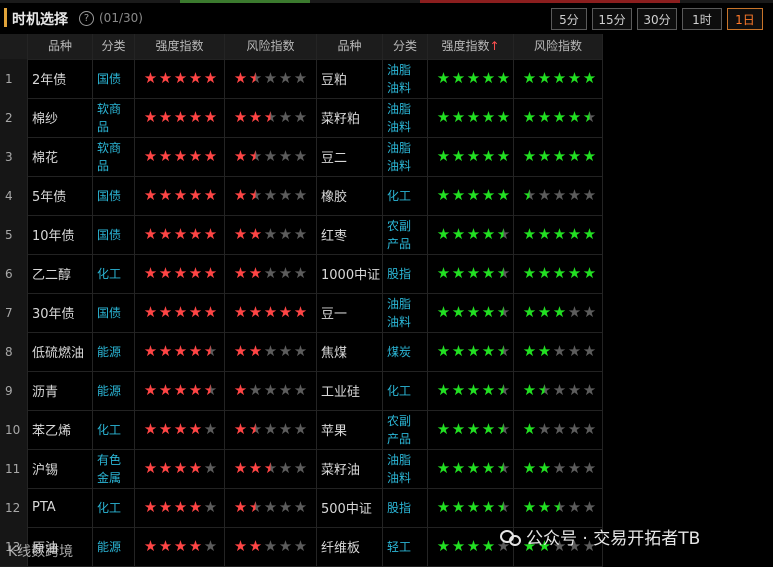 This screenshot has width=773, height=567. Describe the element at coordinates (301, 157) in the screenshot. I see `table-row: 3 棉花 软商品 ★ ★ ★ ★ ★ ★ ★ ★ ★ ★ 豆二 油脂油料 ★ ★ ★ ★ ★ ★ ★ ★ ★ ★` at that location.